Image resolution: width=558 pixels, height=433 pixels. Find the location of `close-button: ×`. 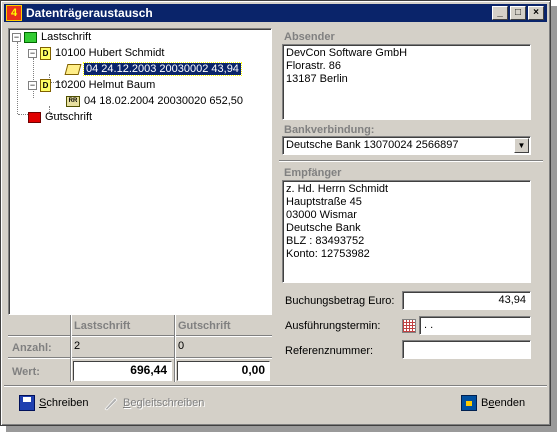

close-button: × is located at coordinates (536, 13).